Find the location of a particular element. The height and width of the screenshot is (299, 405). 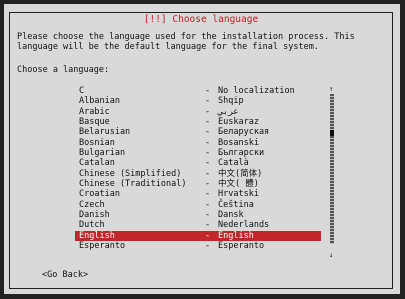

language-native-name: Čeština is located at coordinates (236, 204).